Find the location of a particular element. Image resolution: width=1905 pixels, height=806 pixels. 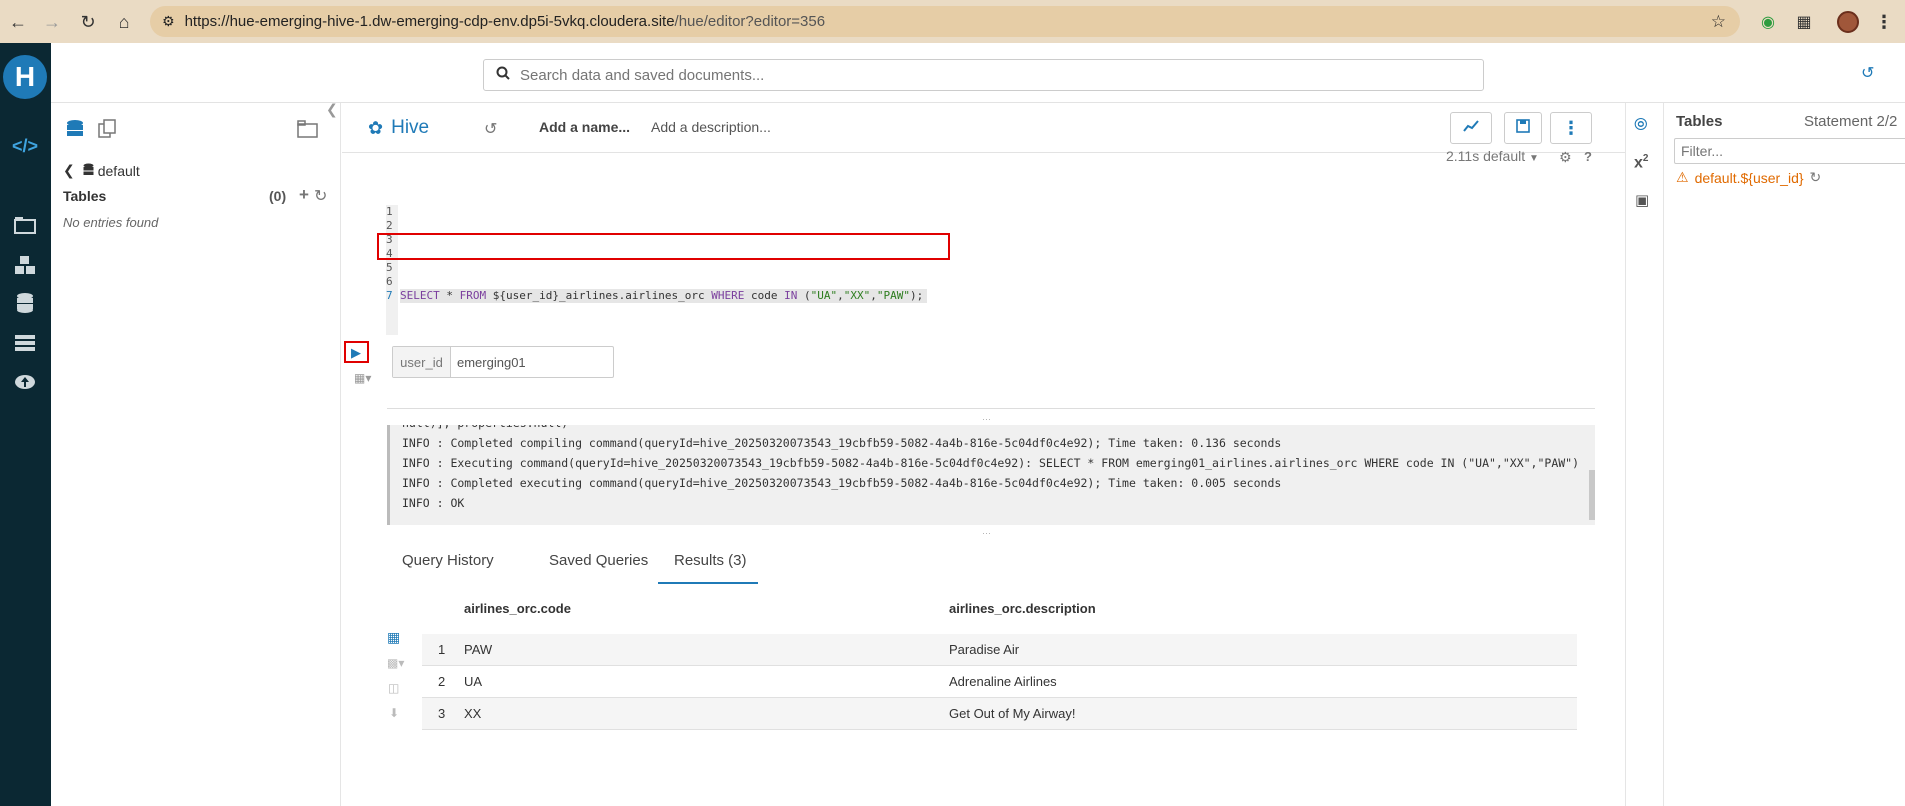

top-header: ↺ is located at coordinates (978, 73).